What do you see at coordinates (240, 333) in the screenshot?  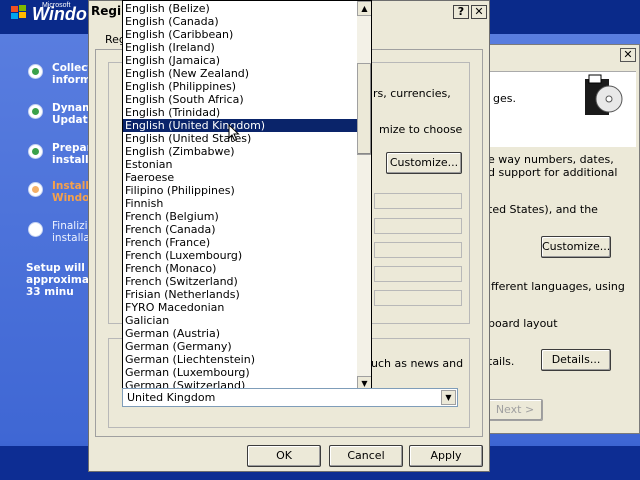 I see `dropdown-option: German (Austria)` at bounding box center [240, 333].